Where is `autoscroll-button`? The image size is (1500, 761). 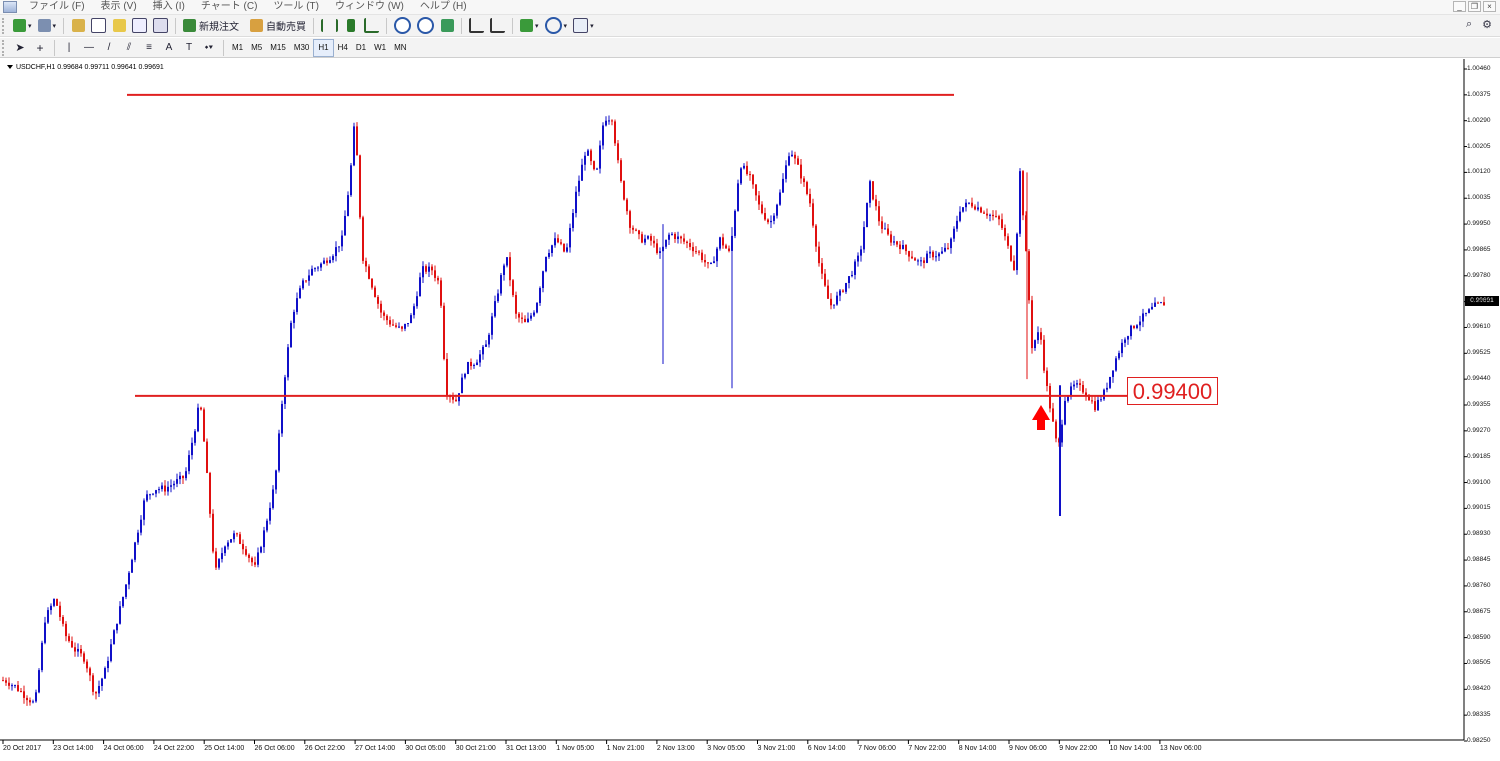 autoscroll-button is located at coordinates (476, 26).